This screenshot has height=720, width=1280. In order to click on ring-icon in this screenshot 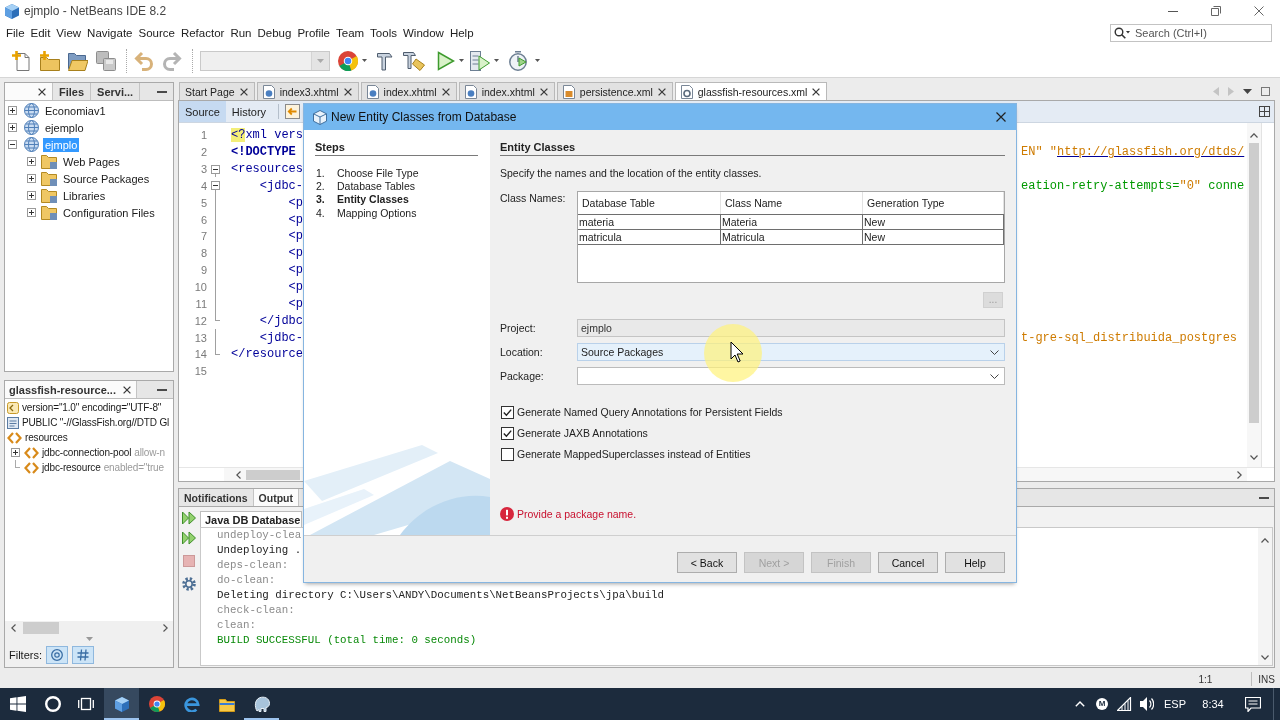, I will do `click(52, 704)`.